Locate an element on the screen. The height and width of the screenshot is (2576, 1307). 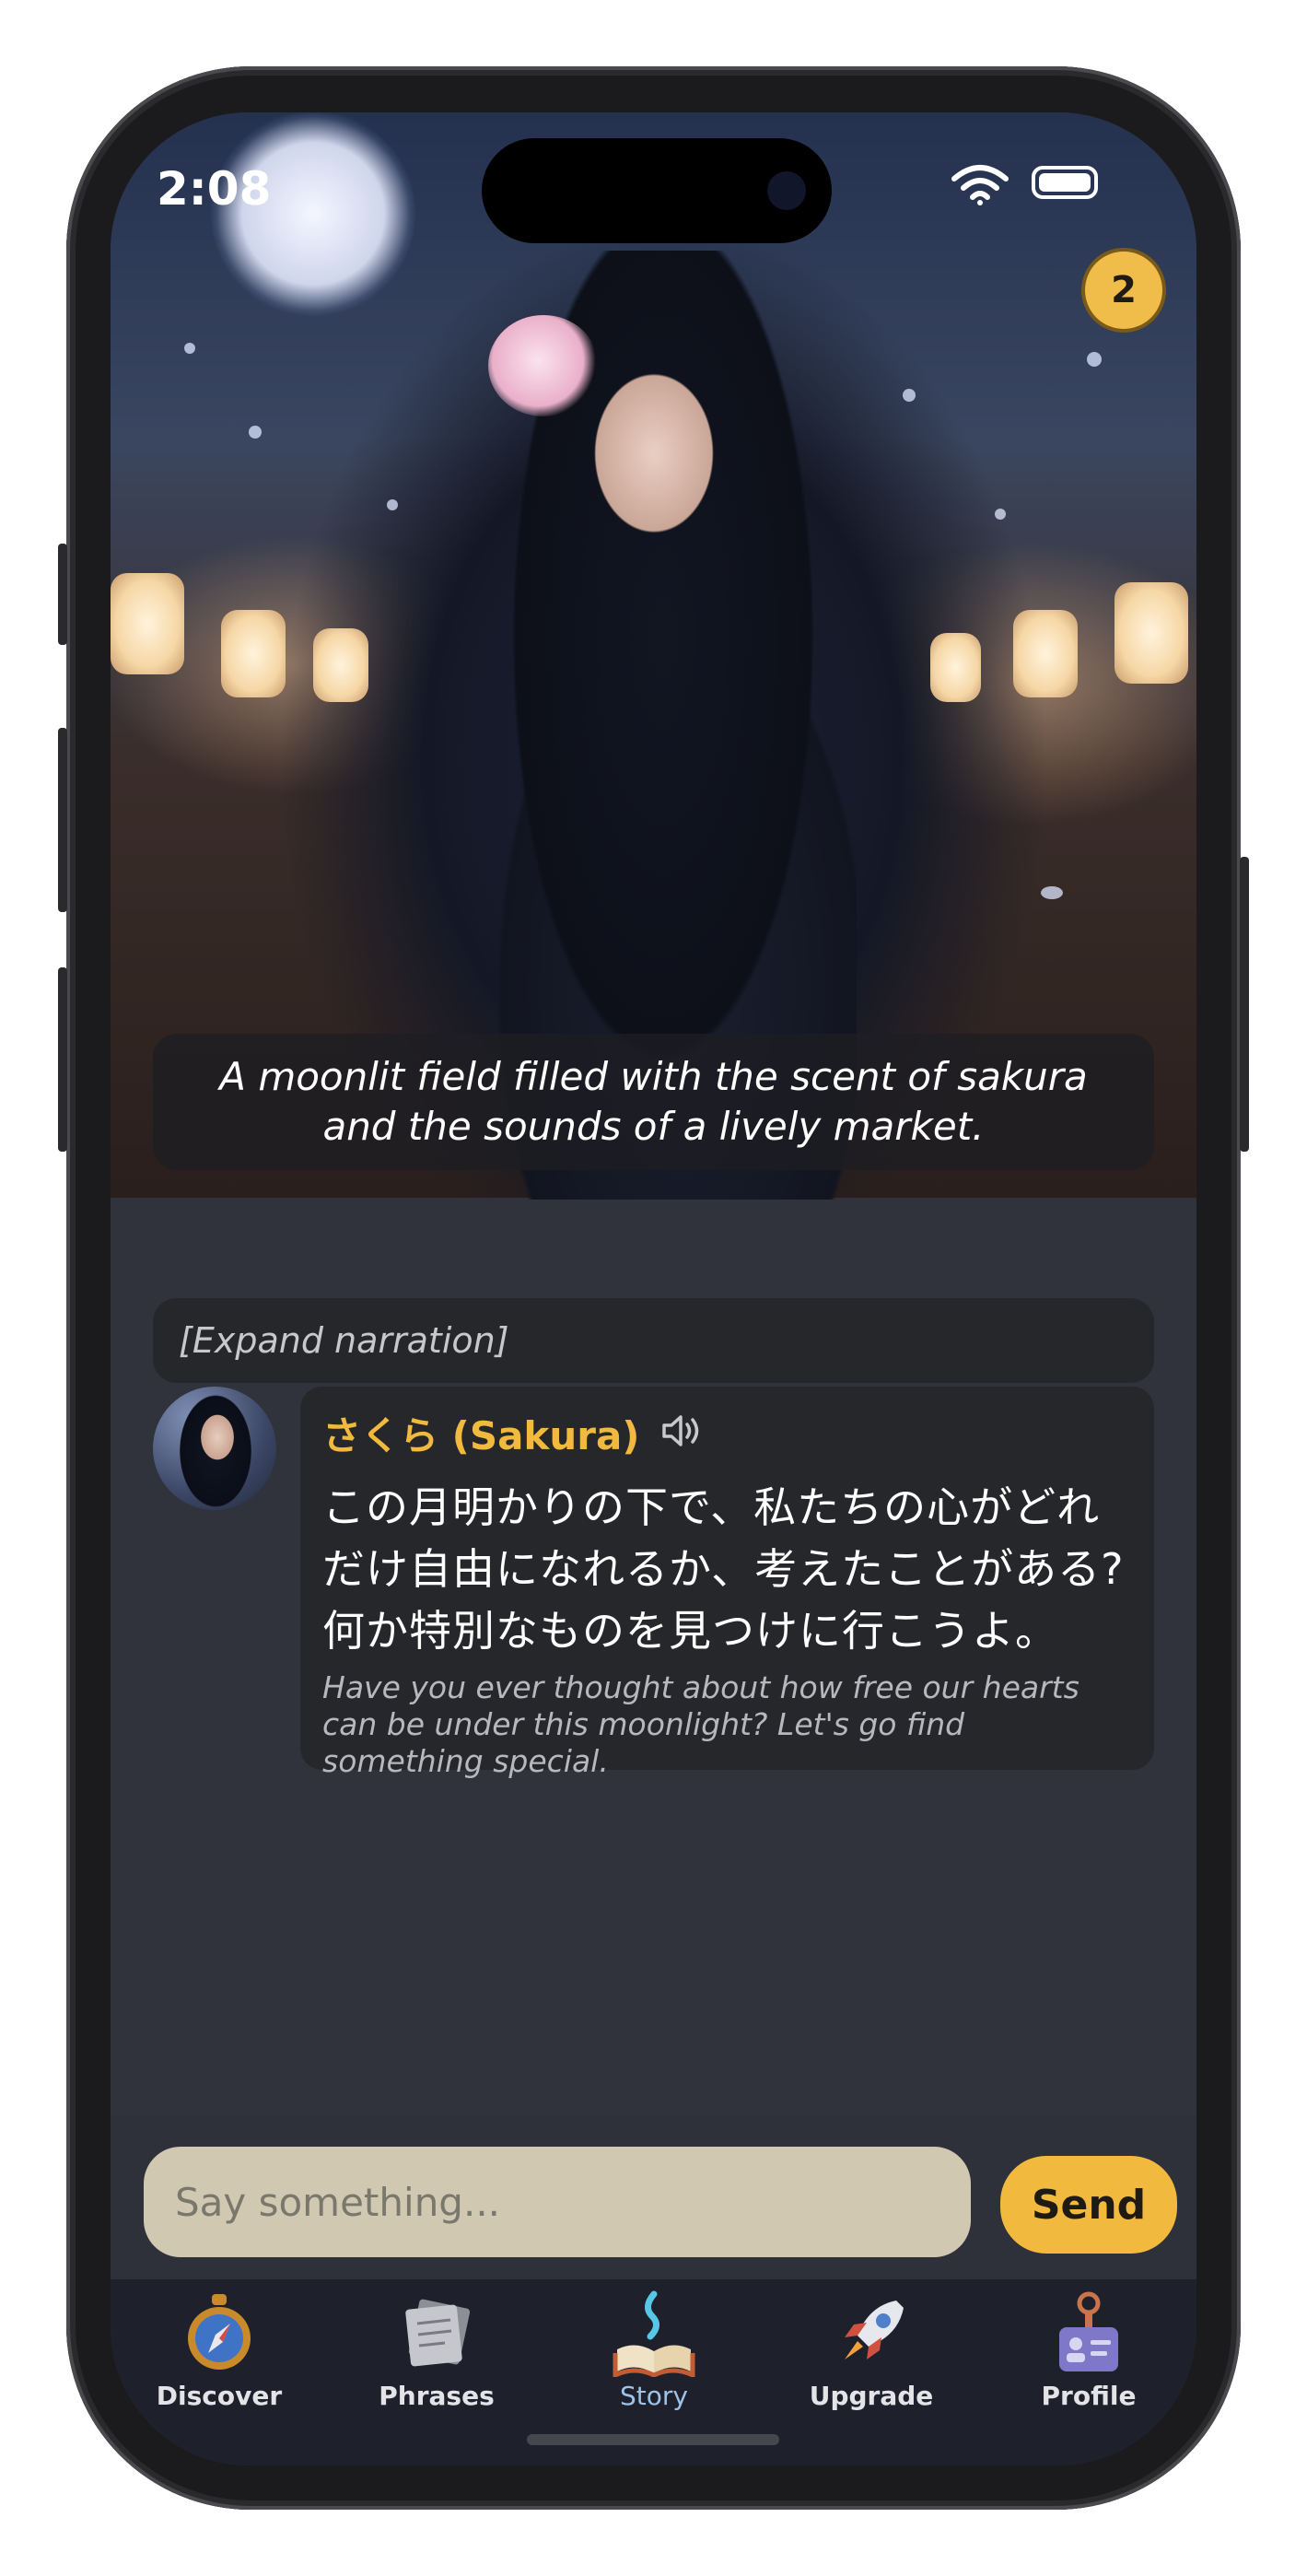
tab-profile: Profile is located at coordinates (1088, 2348).